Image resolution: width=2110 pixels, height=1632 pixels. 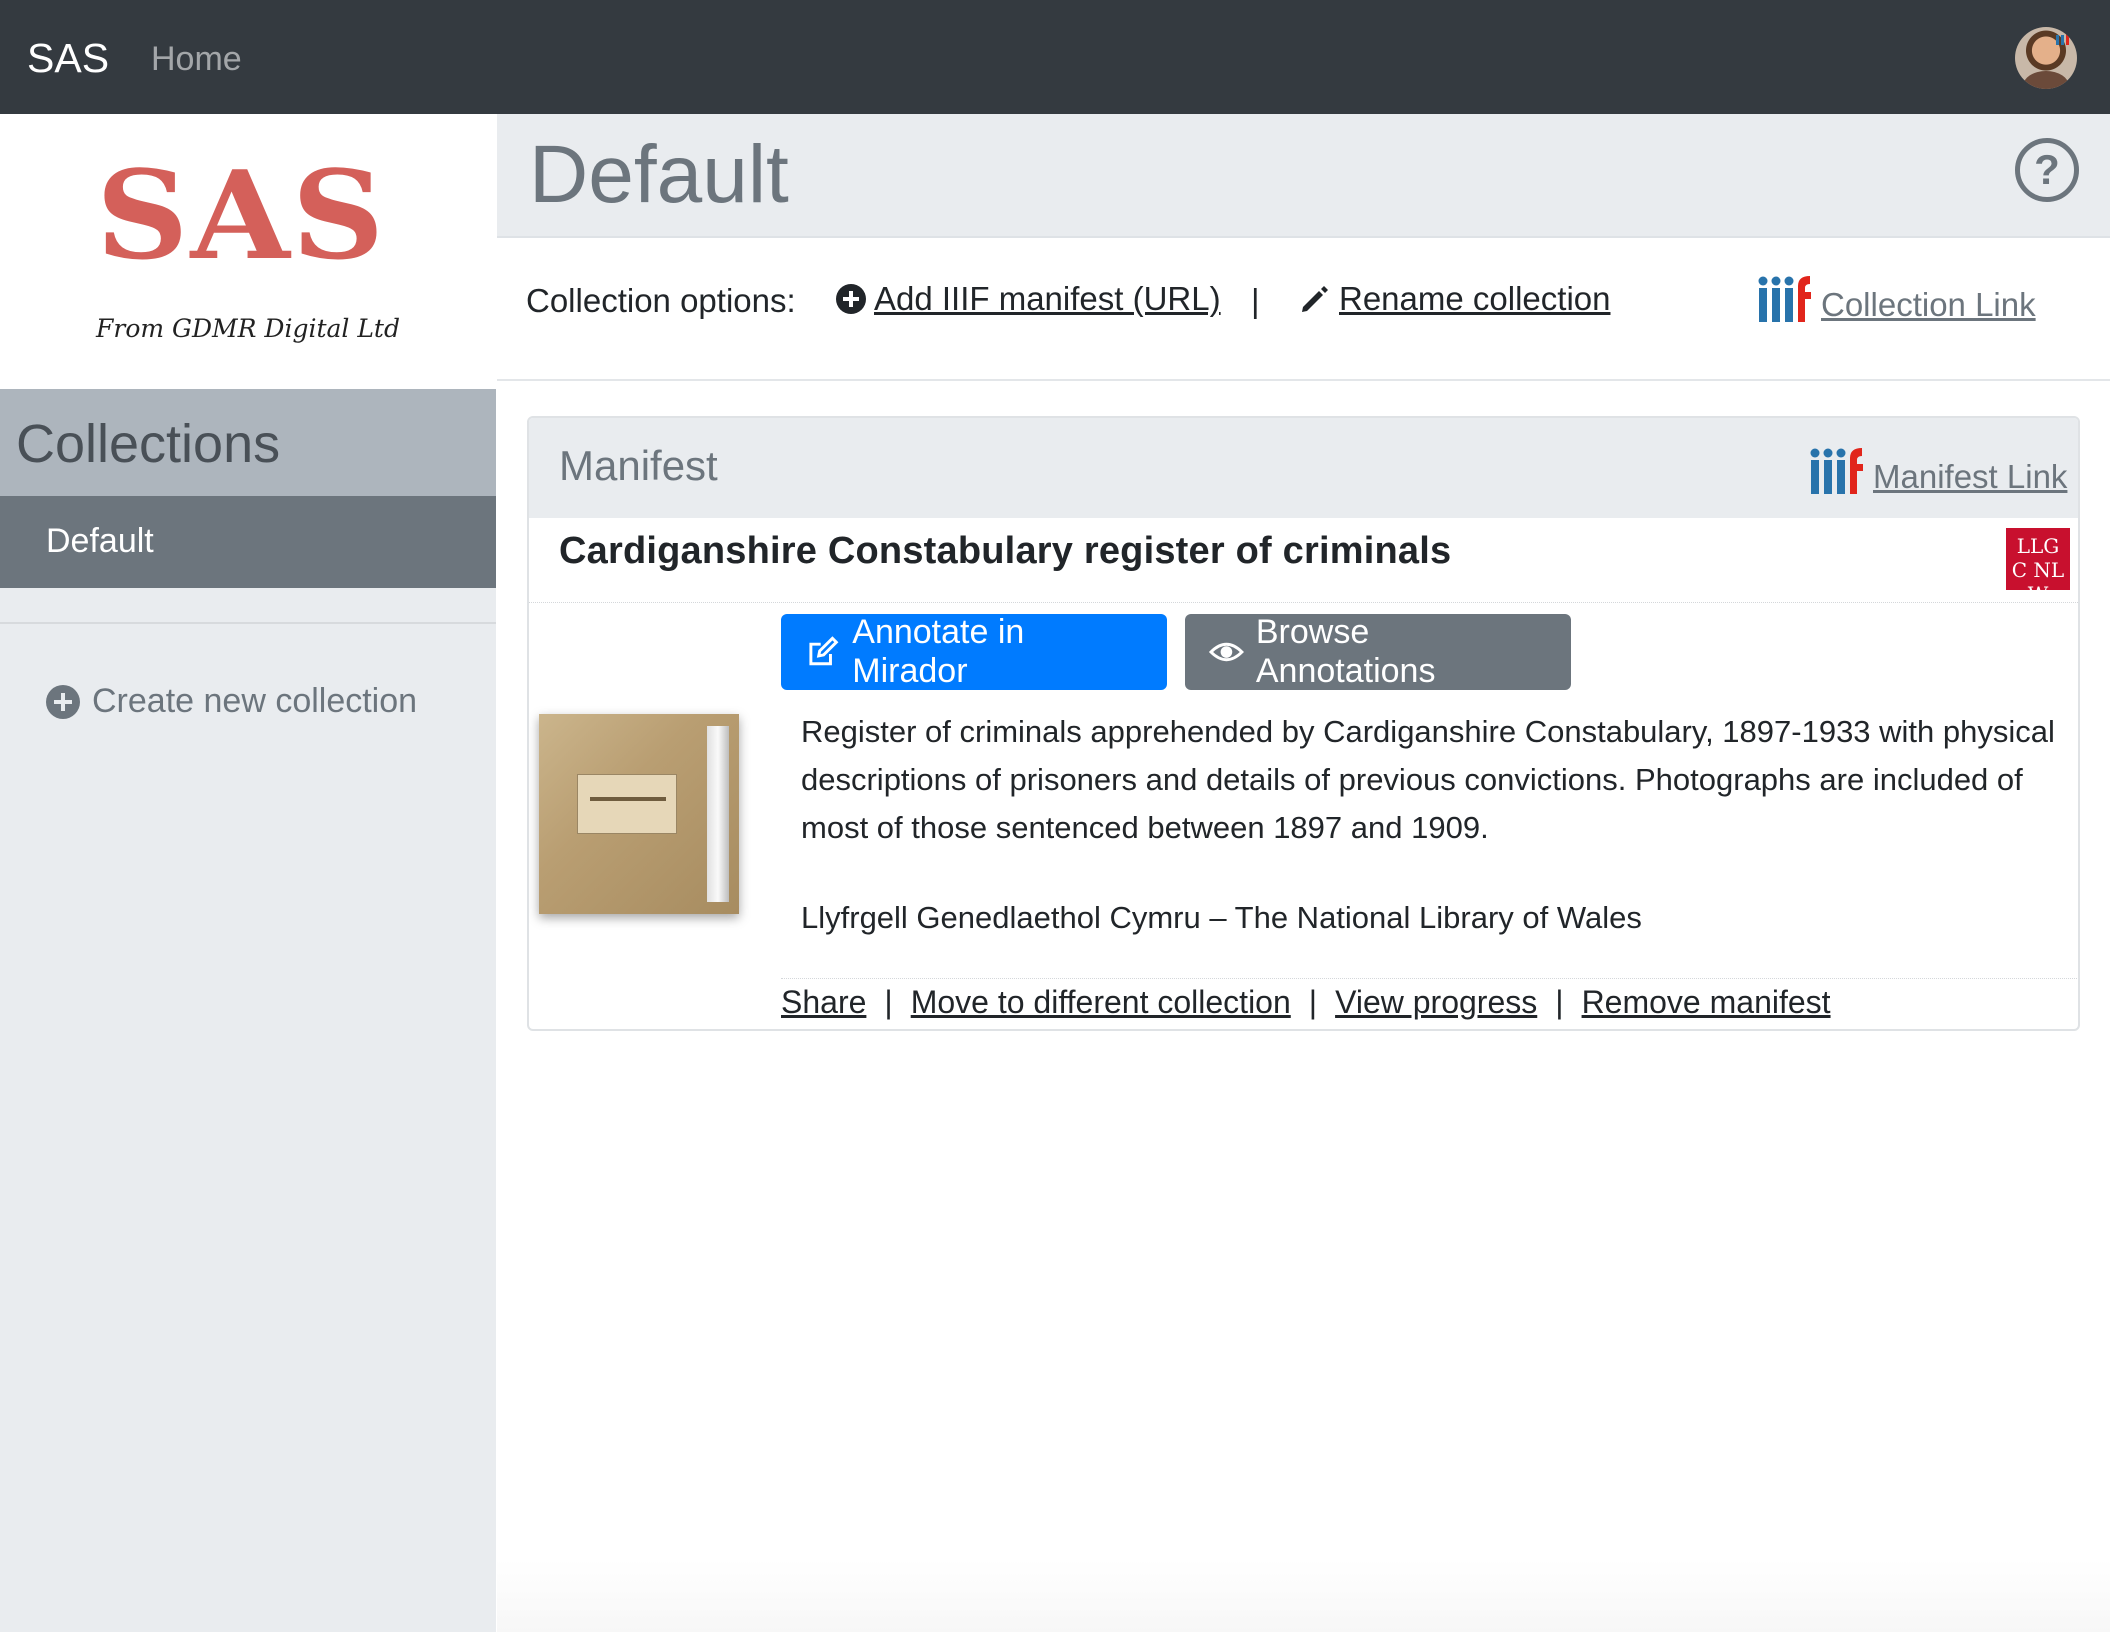 What do you see at coordinates (241, 216) in the screenshot?
I see `sas-logo: SAS` at bounding box center [241, 216].